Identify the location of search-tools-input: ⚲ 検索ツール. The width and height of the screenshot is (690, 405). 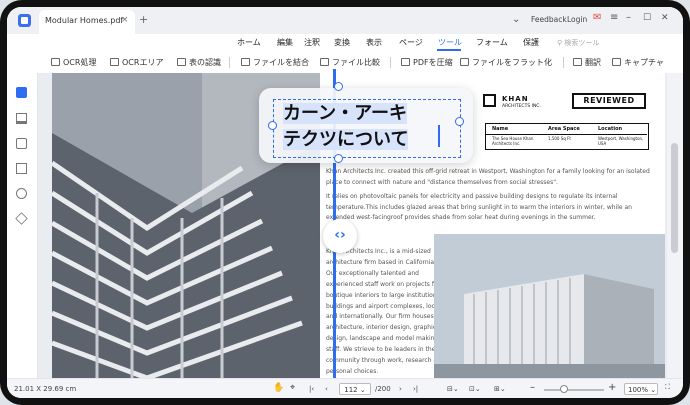
(578, 43).